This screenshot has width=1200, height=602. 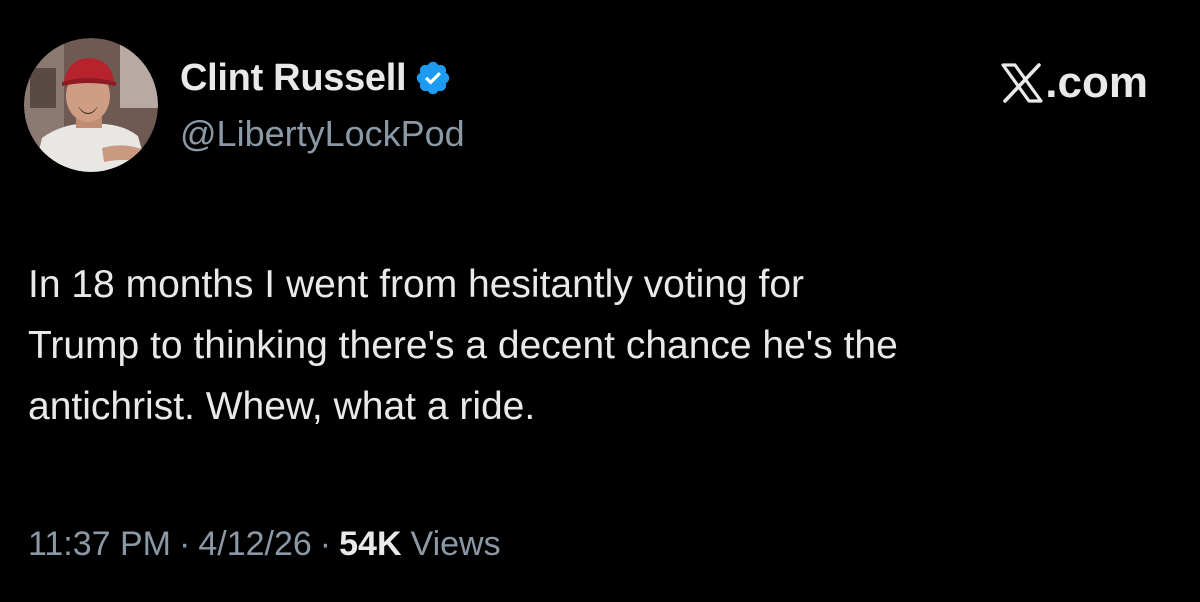 I want to click on views-count: 54K, so click(x=370, y=544).